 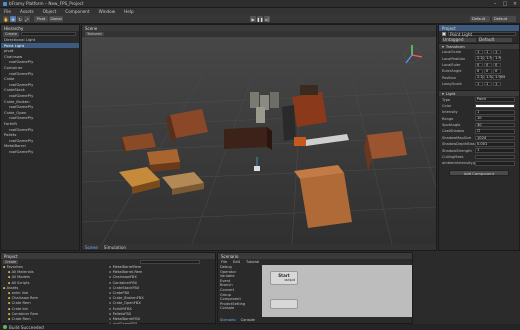 I want to click on folder-label: Crate Rem, so click(x=21, y=318).